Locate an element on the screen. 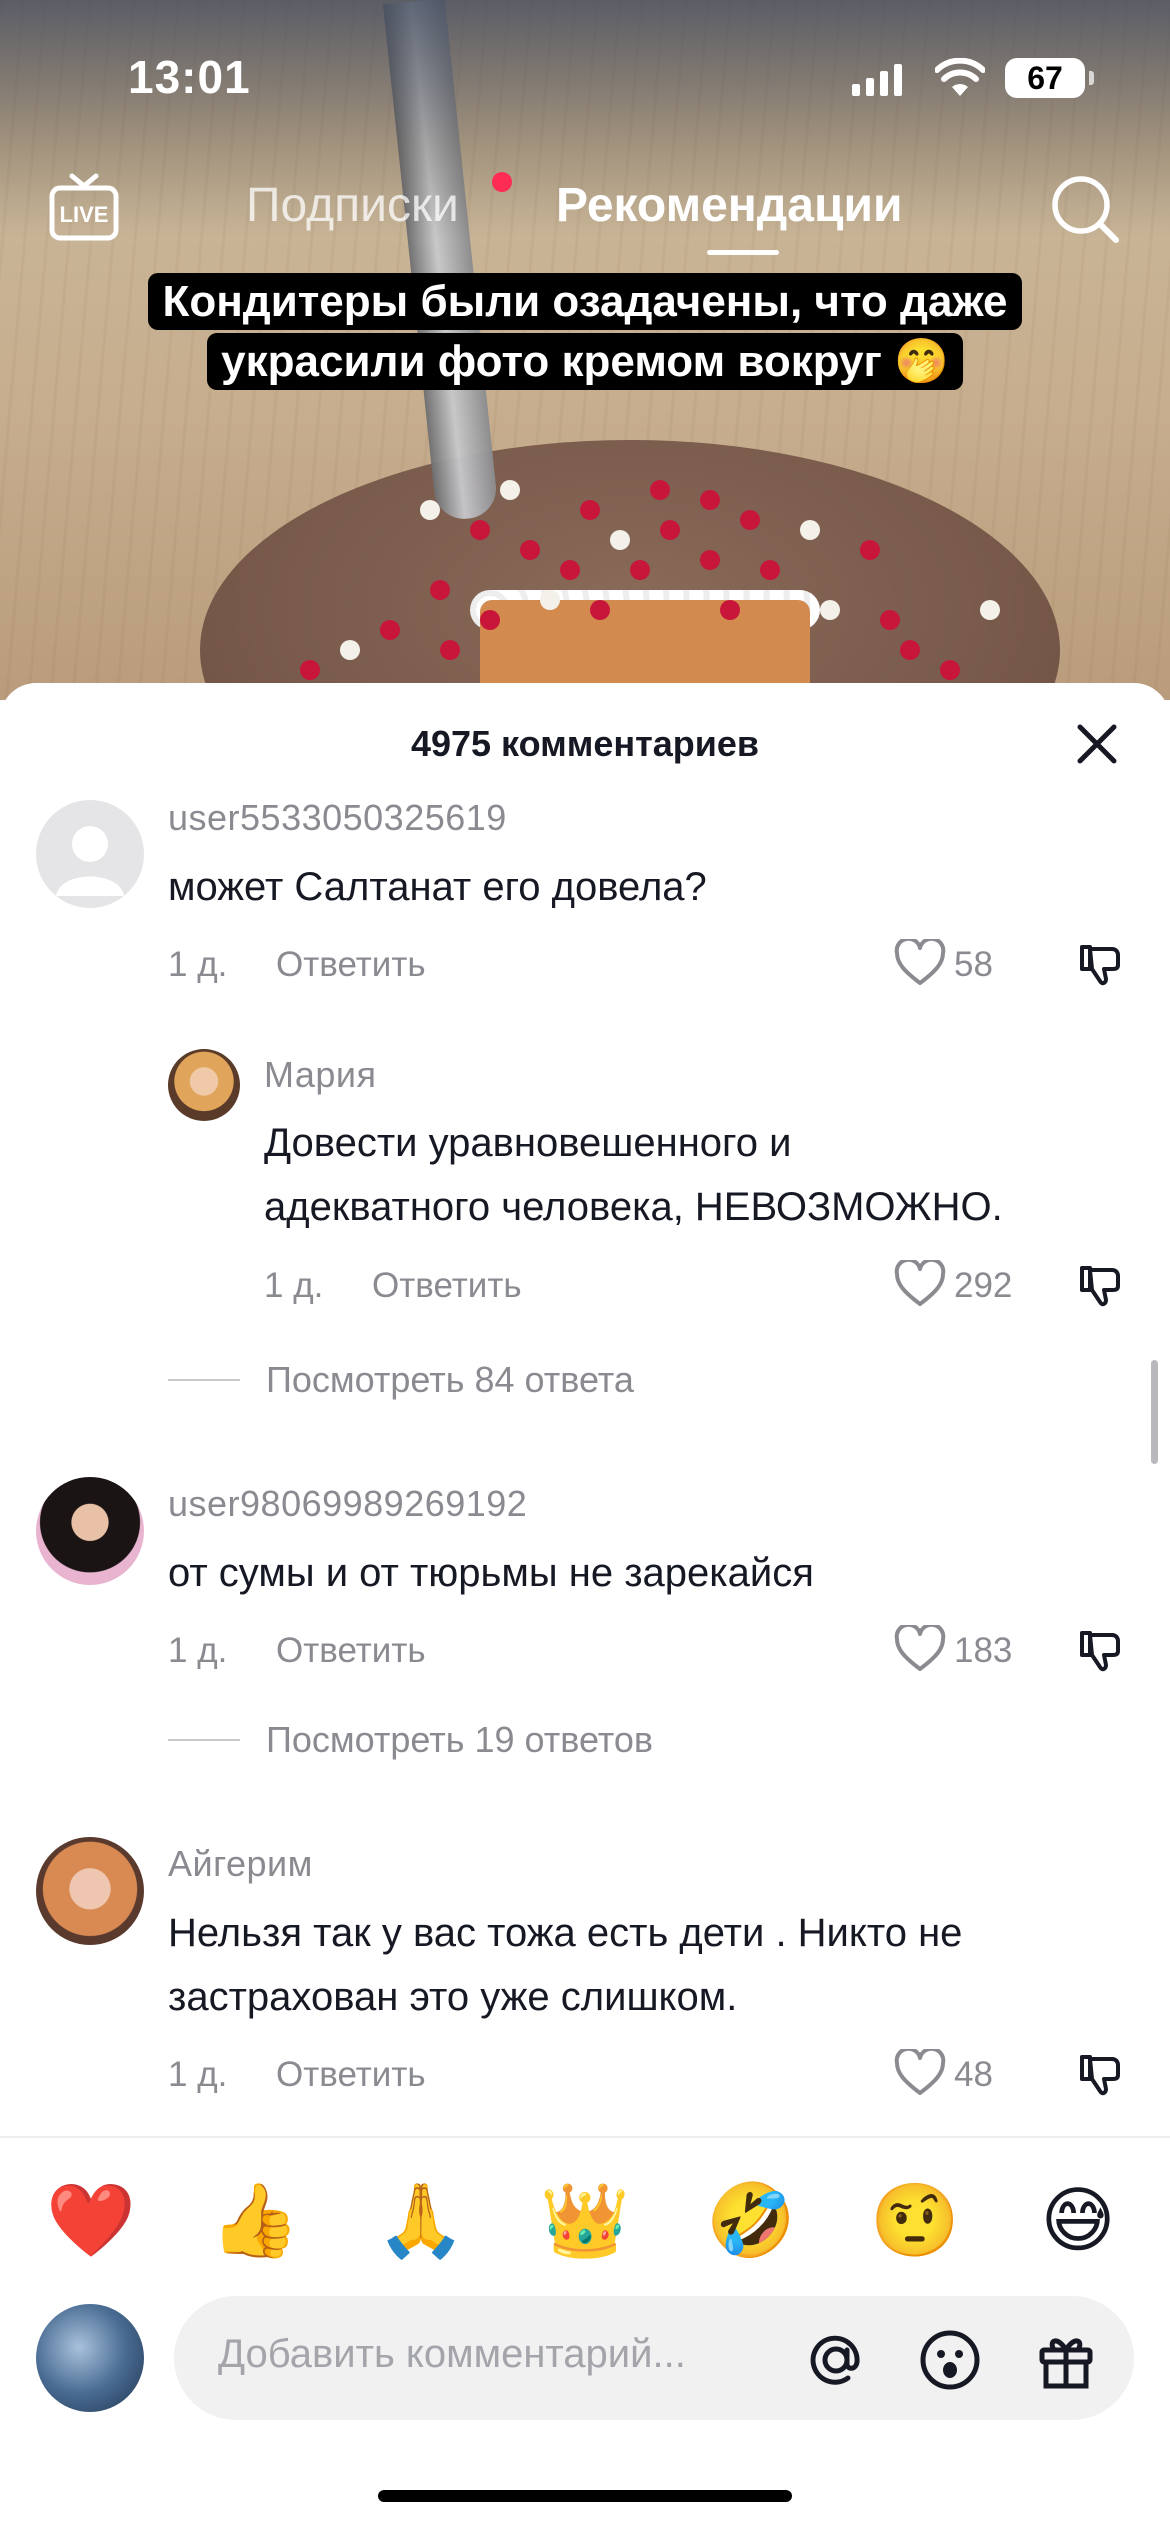 Image resolution: width=1170 pixels, height=2532 pixels. reply-text-line-2: адекватного человека, НЕВОЗМОЖНО. is located at coordinates (633, 1207).